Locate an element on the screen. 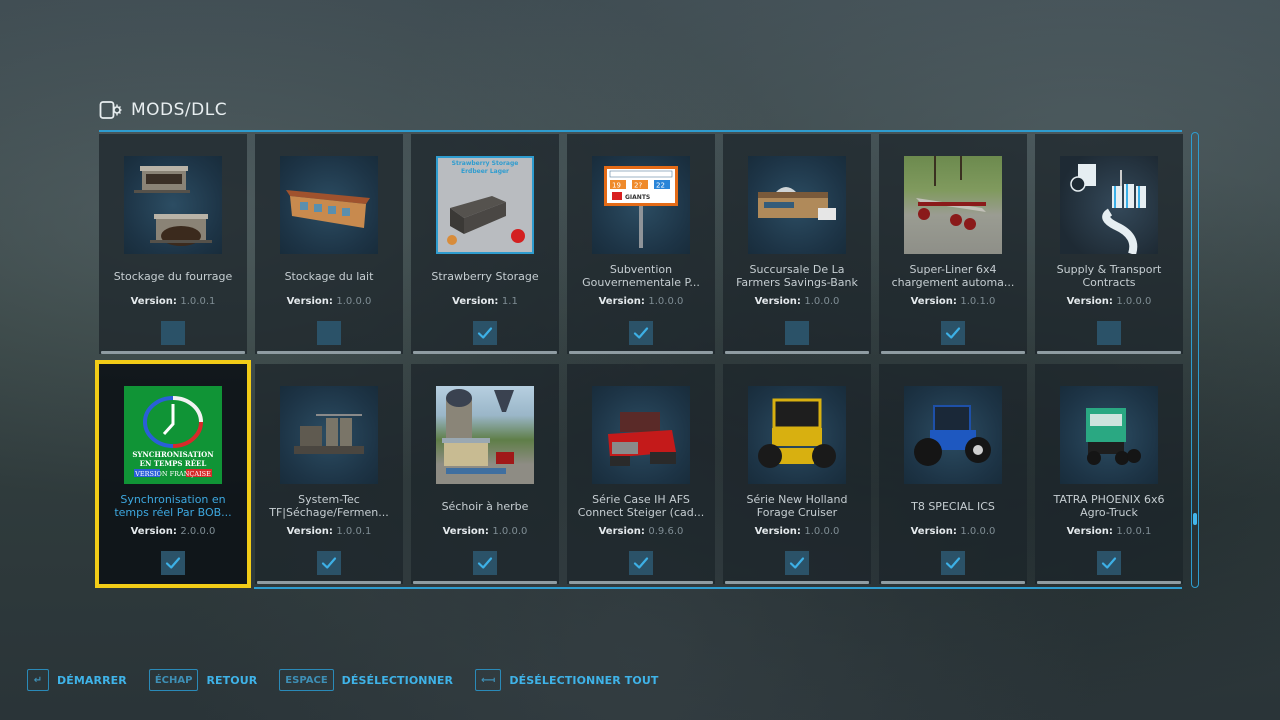 This screenshot has width=1280, height=720. scrollbar is located at coordinates (1195, 360).